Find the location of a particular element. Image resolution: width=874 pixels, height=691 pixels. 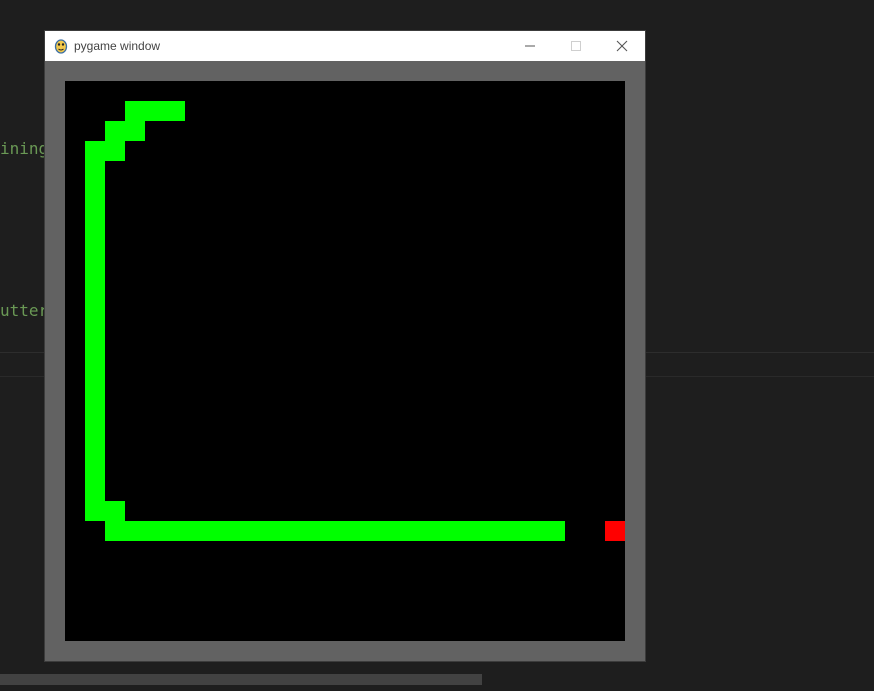

horizontal-scrollbar is located at coordinates (241, 679).